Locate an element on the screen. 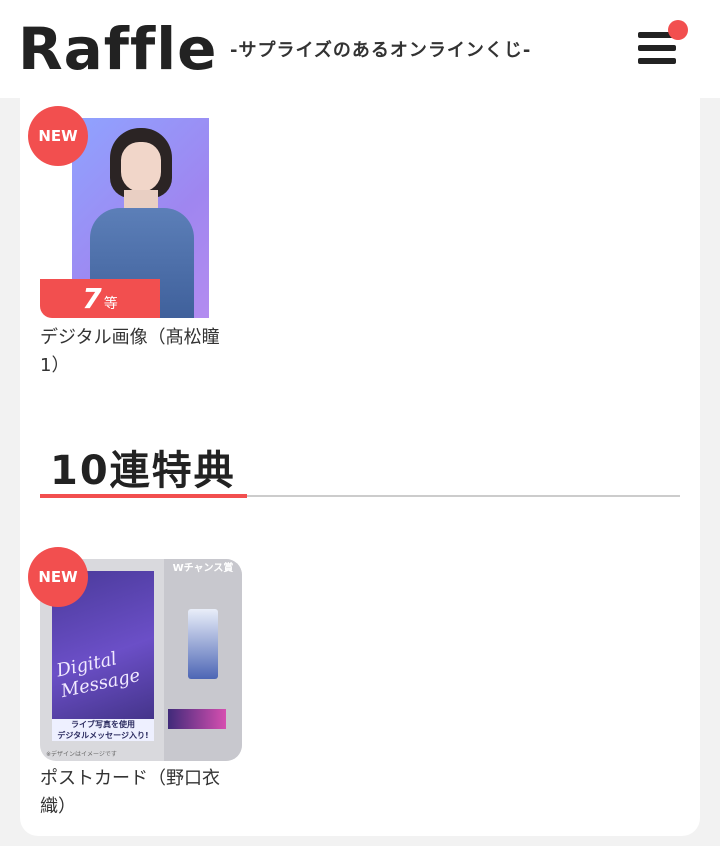  thumb-note: ※デザインはイメージです is located at coordinates (81, 754).